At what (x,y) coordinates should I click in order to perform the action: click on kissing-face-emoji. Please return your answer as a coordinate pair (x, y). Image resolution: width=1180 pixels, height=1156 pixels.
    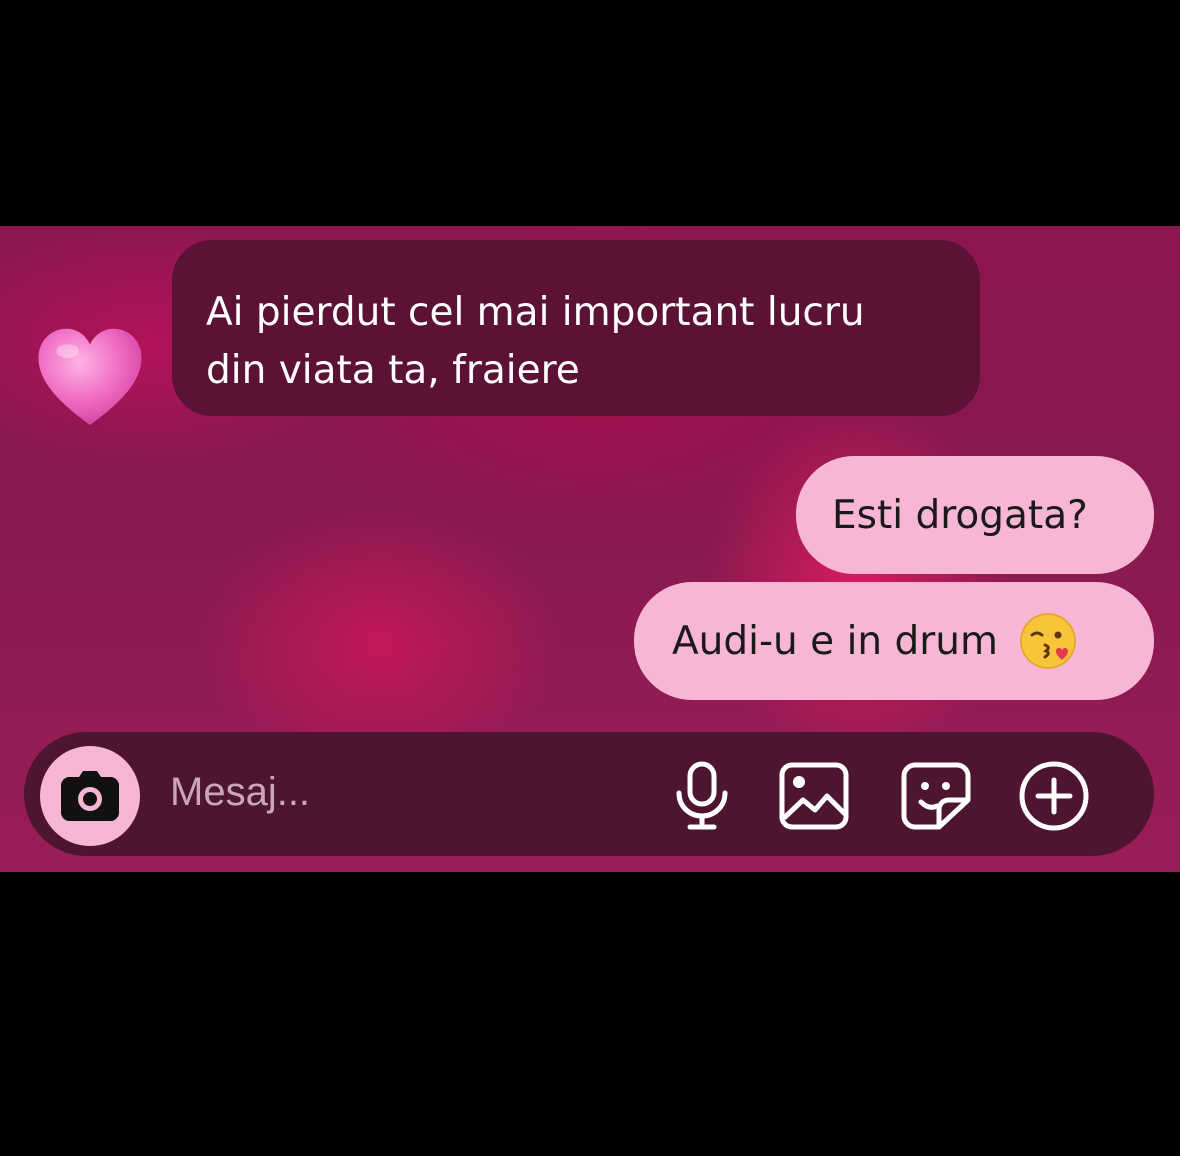
    Looking at the image, I should click on (1048, 641).